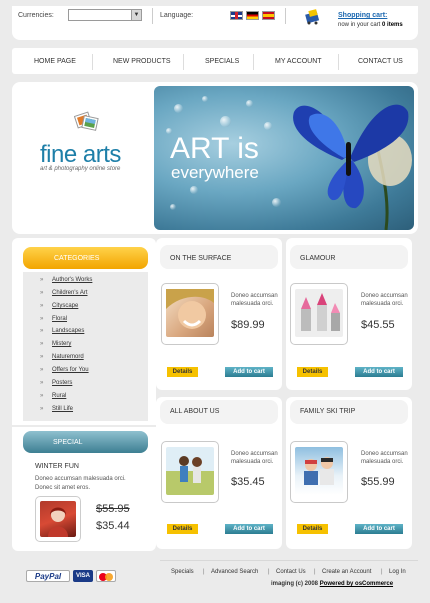 The height and width of the screenshot is (603, 430). What do you see at coordinates (55, 344) in the screenshot?
I see `category-item: » Mistery` at bounding box center [55, 344].